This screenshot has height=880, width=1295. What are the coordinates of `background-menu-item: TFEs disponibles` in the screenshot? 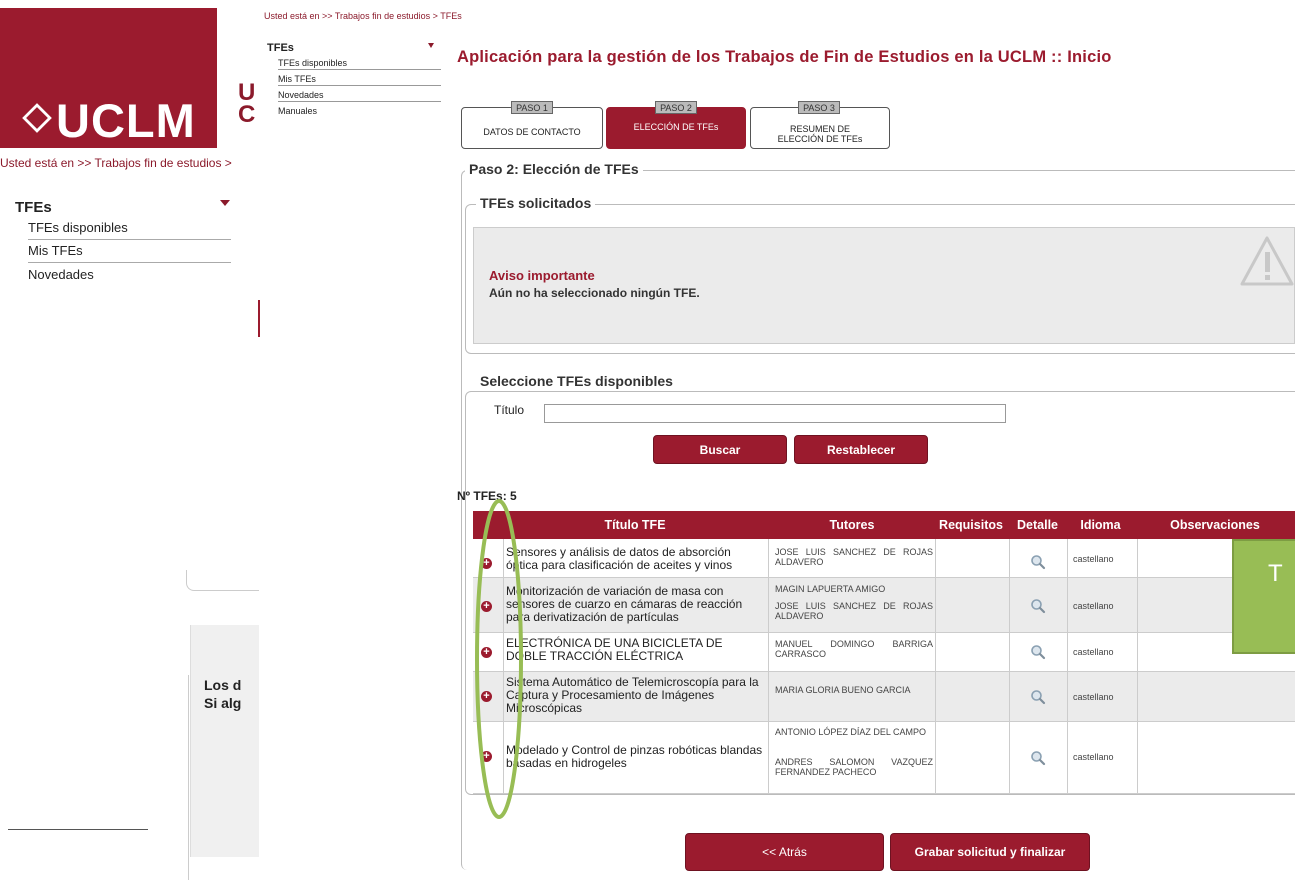 It's located at (129, 230).